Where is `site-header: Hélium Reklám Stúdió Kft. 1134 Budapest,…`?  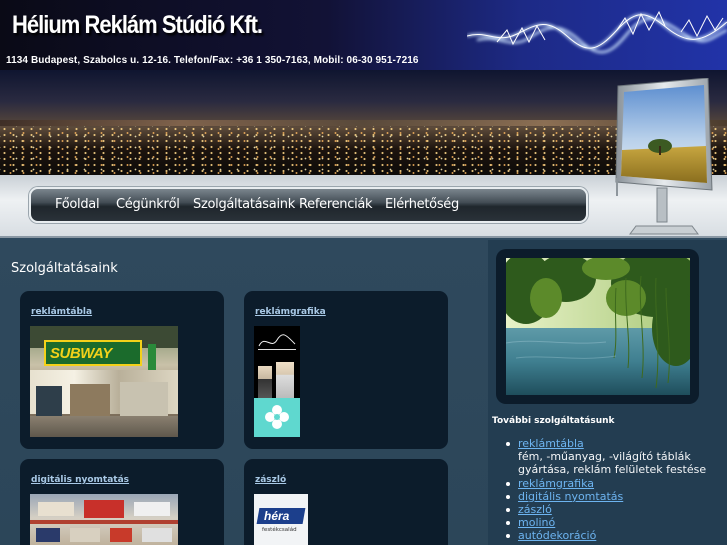 site-header: Hélium Reklám Stúdió Kft. 1134 Budapest,… is located at coordinates (363, 35).